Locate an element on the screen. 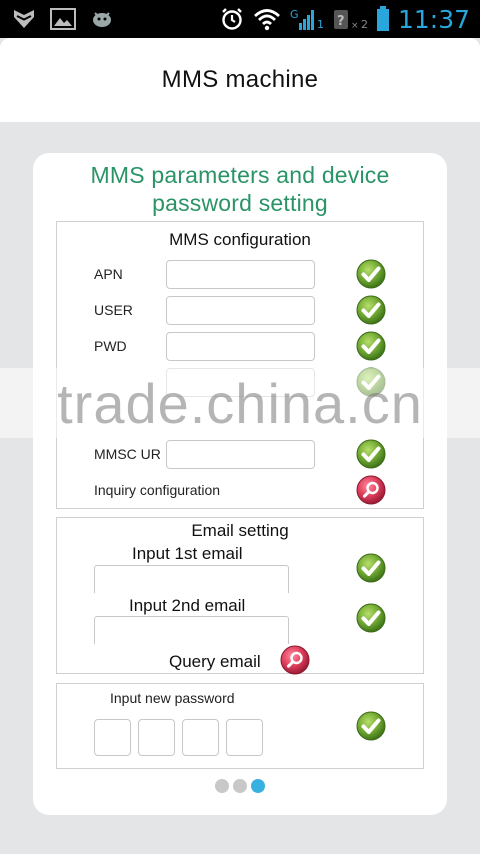 This screenshot has height=854, width=480. image-icon is located at coordinates (63, 19).